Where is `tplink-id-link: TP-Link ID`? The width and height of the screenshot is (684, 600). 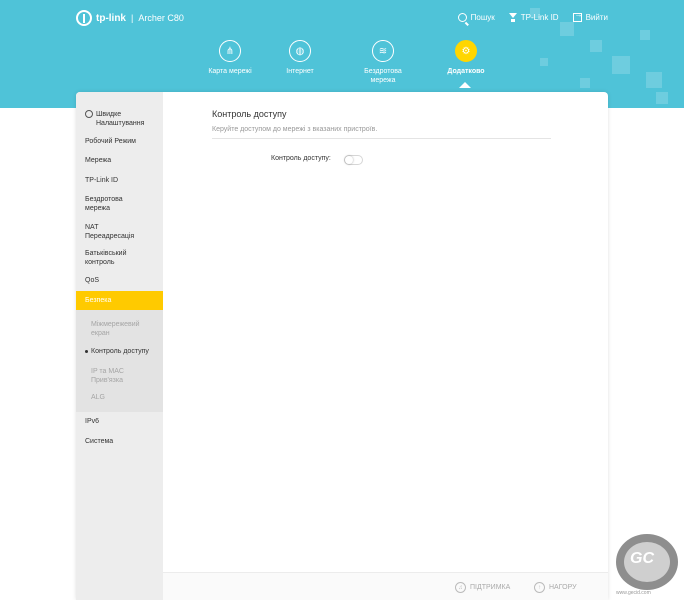 tplink-id-link: TP-Link ID is located at coordinates (533, 17).